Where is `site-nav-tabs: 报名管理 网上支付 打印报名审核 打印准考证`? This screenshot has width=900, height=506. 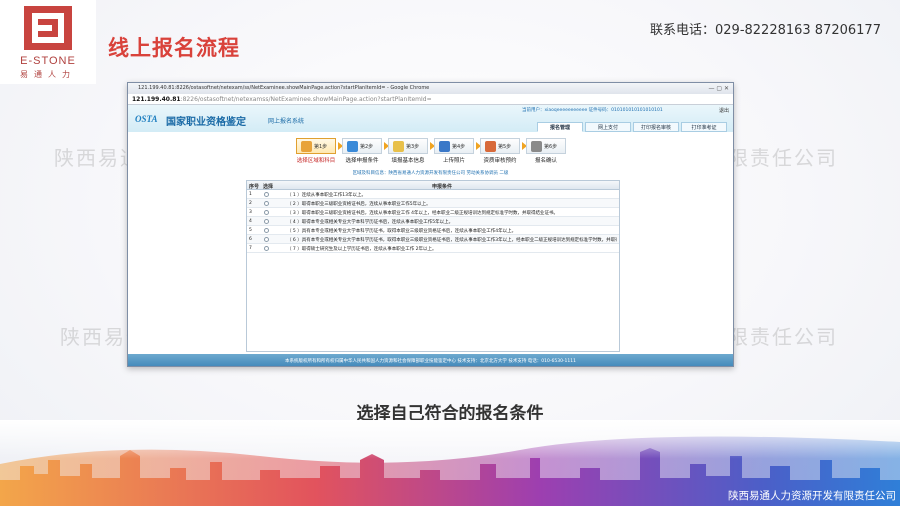 site-nav-tabs: 报名管理 网上支付 打印报名审核 打印准考证 is located at coordinates (632, 127).